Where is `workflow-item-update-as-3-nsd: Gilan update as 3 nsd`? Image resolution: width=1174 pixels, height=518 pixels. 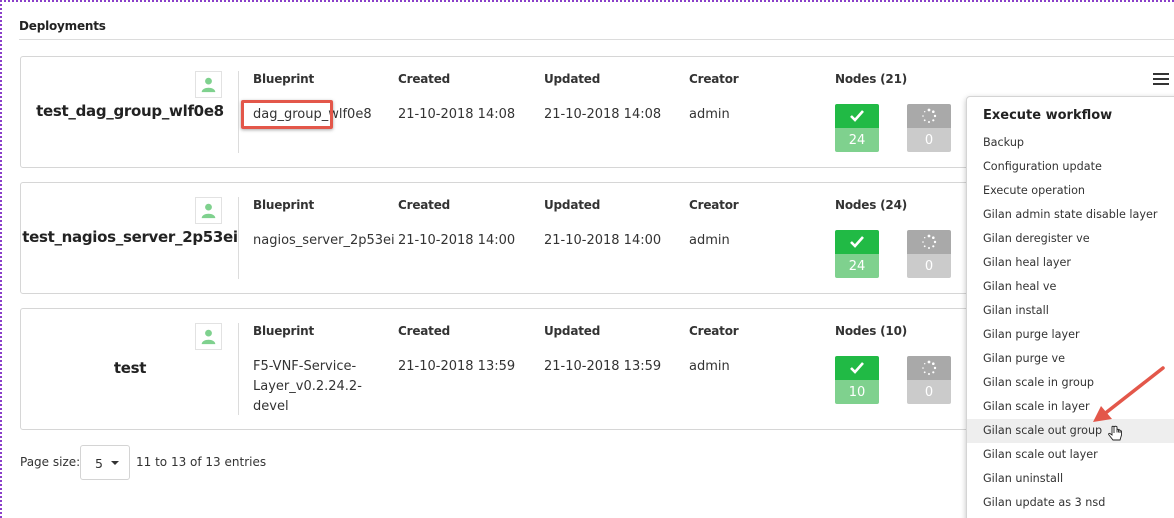 workflow-item-update-as-3-nsd: Gilan update as 3 nsd is located at coordinates (1070, 503).